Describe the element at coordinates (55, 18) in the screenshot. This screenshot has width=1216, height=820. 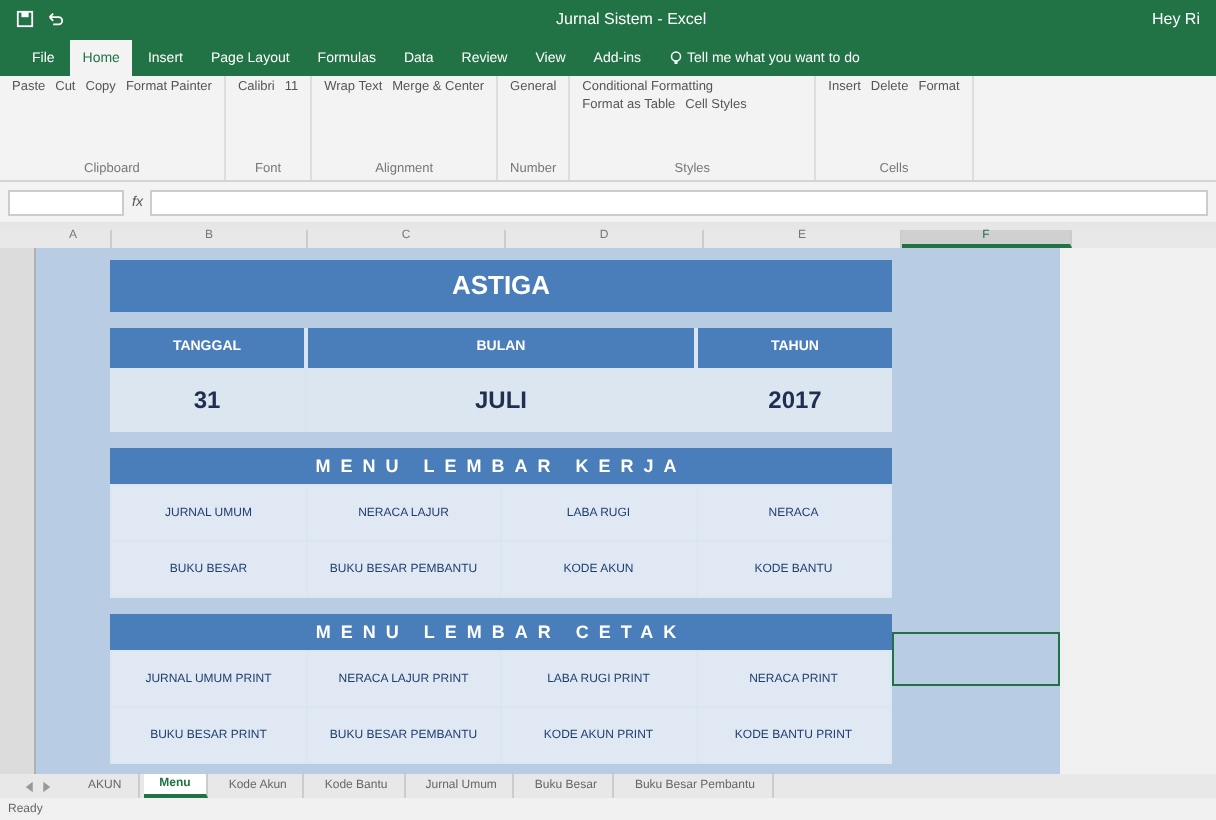
I see `undo-icon` at that location.